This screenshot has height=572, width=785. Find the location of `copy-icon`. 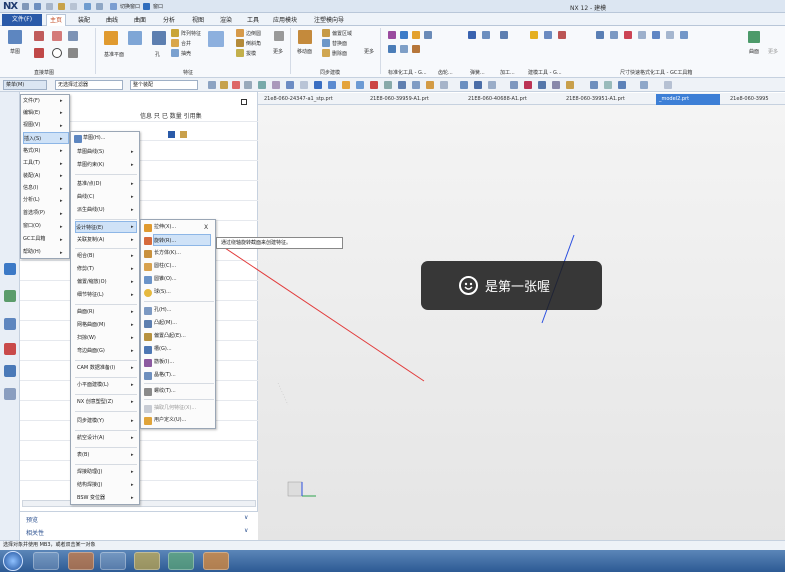

copy-icon is located at coordinates (61, 6).